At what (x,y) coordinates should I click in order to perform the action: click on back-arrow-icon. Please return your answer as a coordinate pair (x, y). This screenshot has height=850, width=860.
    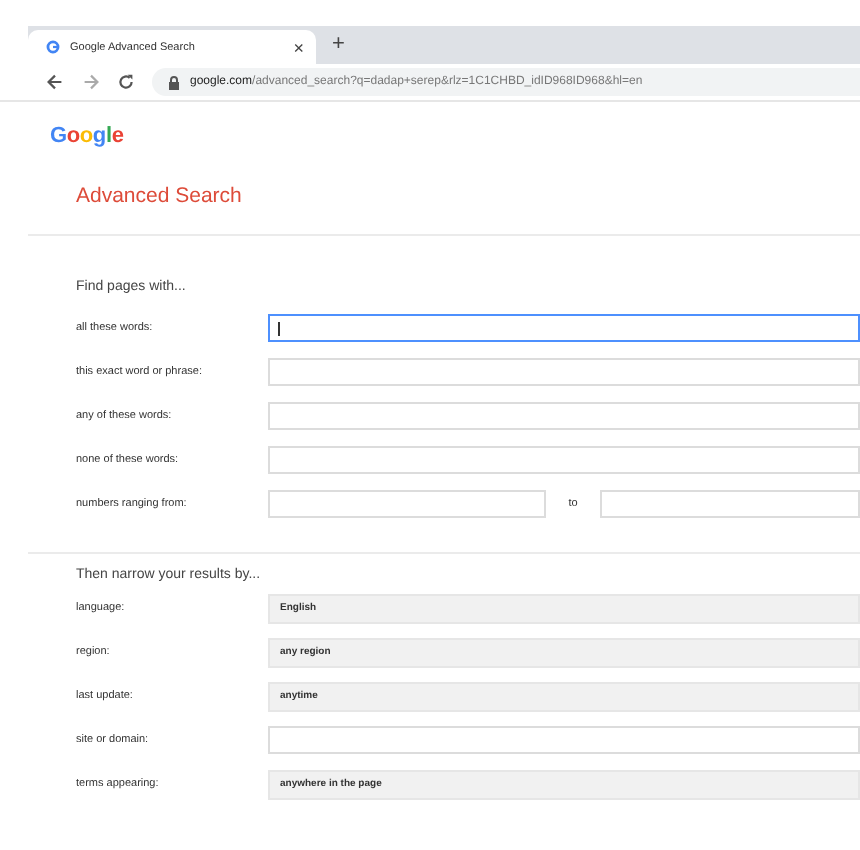
    Looking at the image, I should click on (55, 82).